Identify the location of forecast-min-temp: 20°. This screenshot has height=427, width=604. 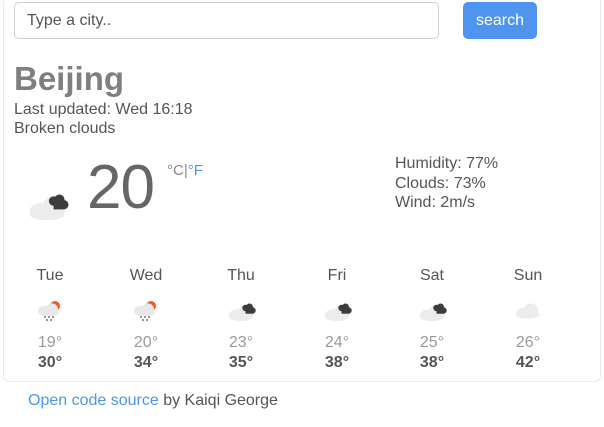
(146, 342).